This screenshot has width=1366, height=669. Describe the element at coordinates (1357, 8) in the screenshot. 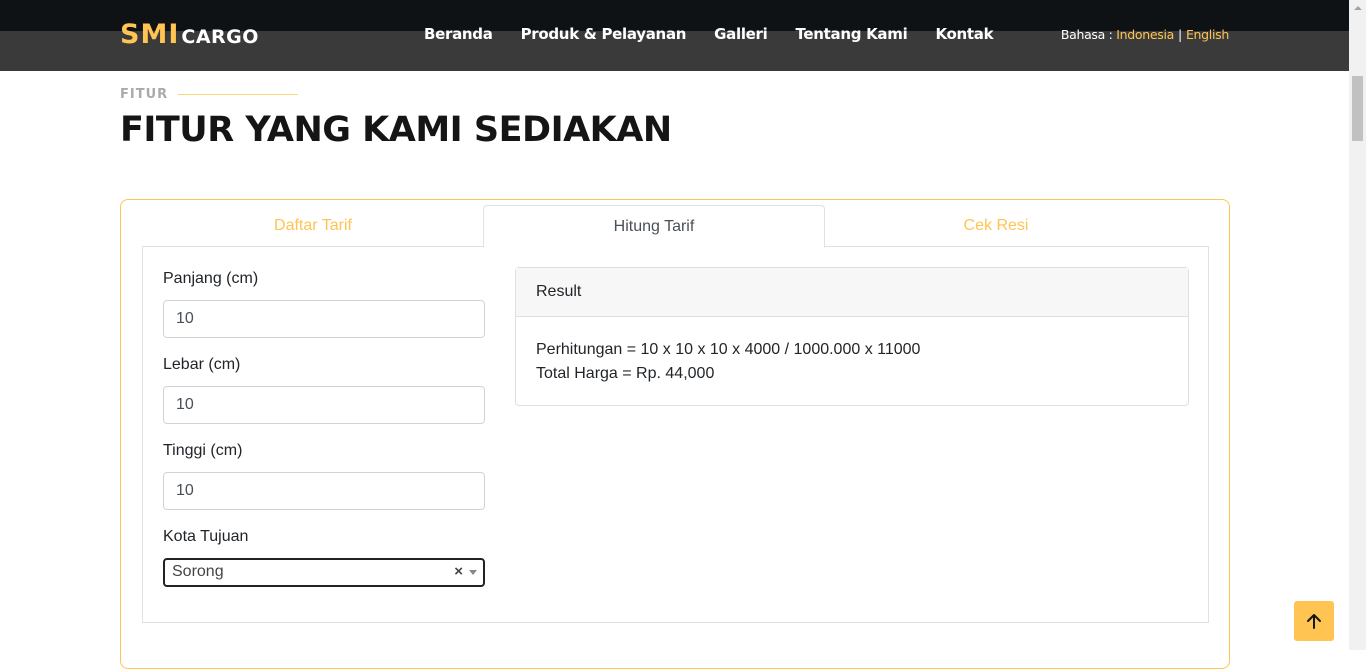

I see `scroll-up-arrow-icon` at that location.